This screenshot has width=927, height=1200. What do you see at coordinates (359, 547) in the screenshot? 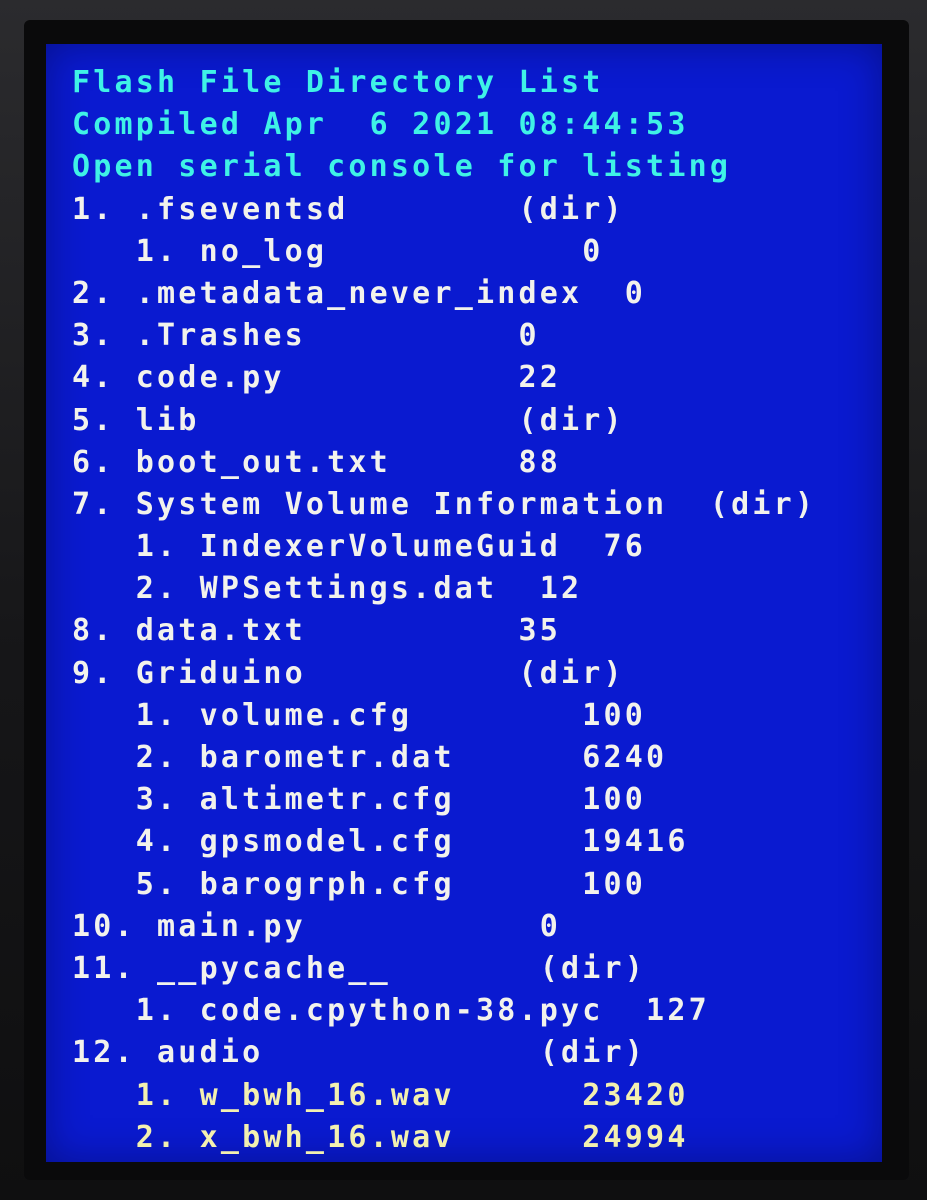
I see `list-item-indexer-volume-guid: 1. IndexerVolumeGuid 76` at bounding box center [359, 547].